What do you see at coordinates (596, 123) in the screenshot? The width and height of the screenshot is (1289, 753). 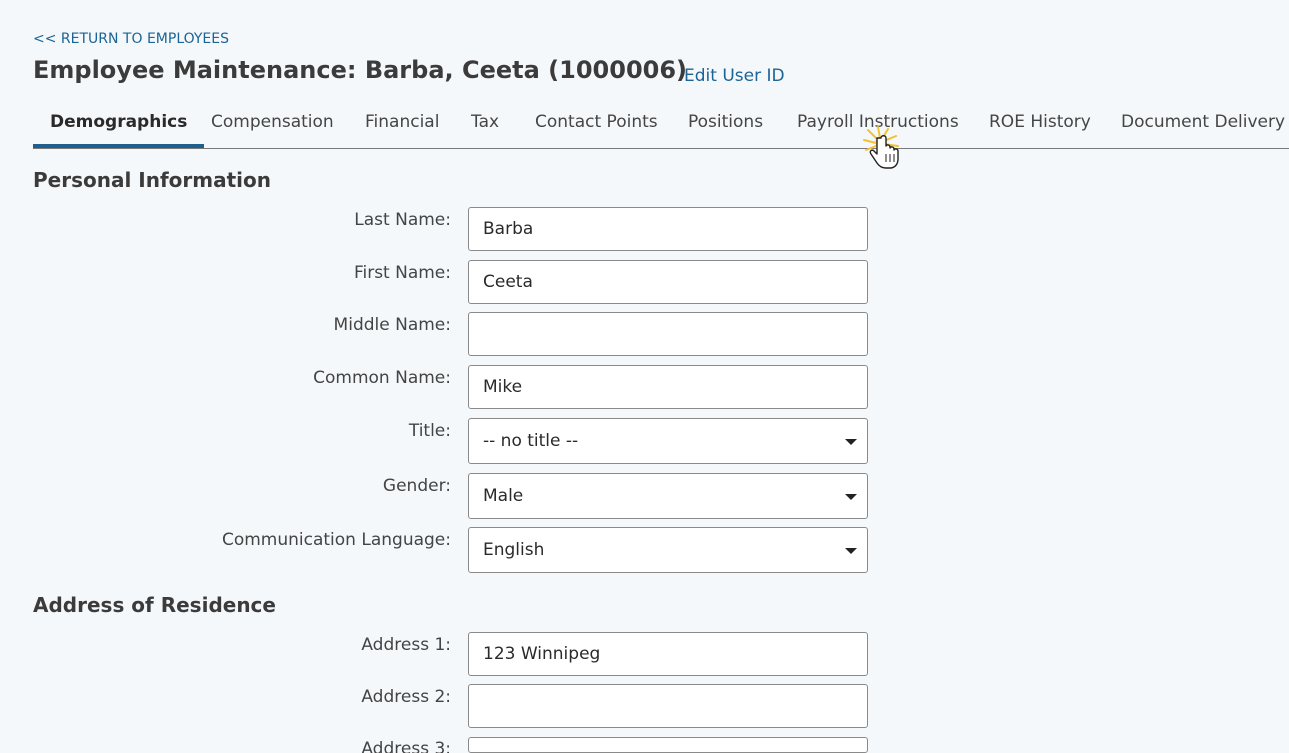 I see `tab-contact-points: Contact Points` at bounding box center [596, 123].